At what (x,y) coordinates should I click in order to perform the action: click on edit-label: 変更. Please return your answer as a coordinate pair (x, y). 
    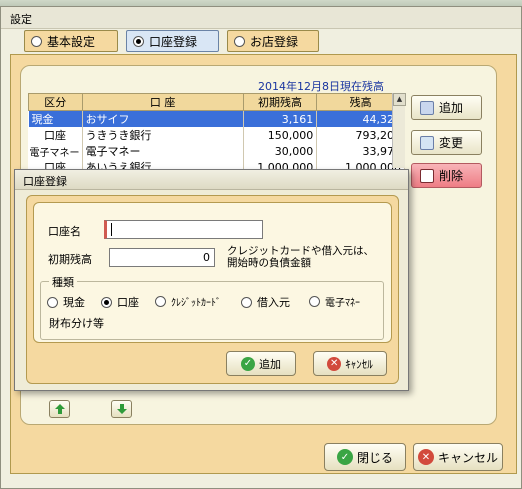
    Looking at the image, I should click on (451, 143).